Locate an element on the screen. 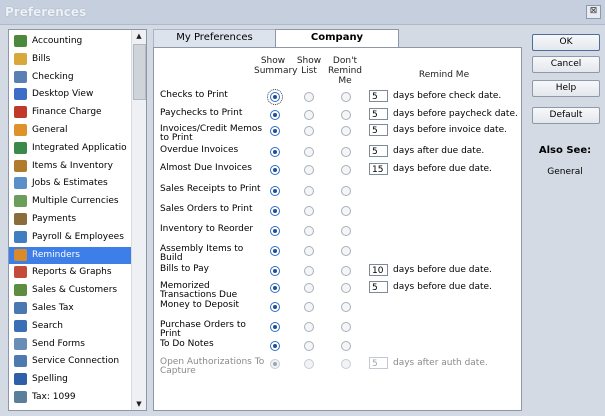  sidebar-item-general: General is located at coordinates (70, 130).